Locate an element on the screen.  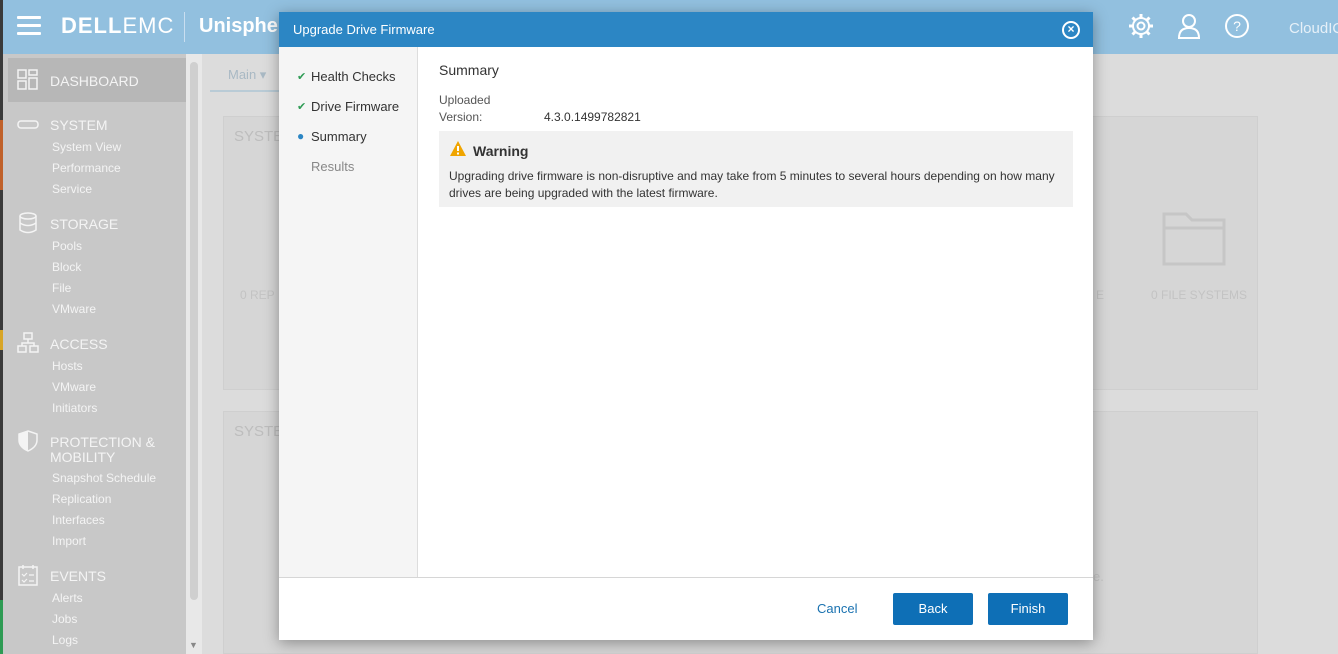
sidebar-section-system: SYSTEM is located at coordinates (79, 125).